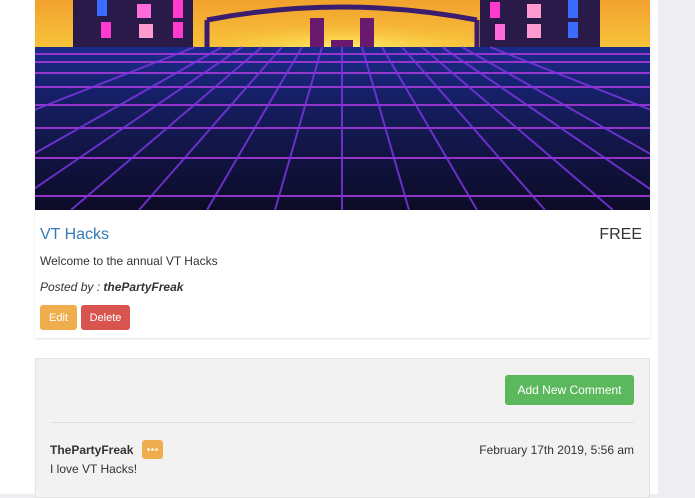 Image resolution: width=695 pixels, height=498 pixels. I want to click on comment-text: I love VT Hacks!, so click(94, 469).